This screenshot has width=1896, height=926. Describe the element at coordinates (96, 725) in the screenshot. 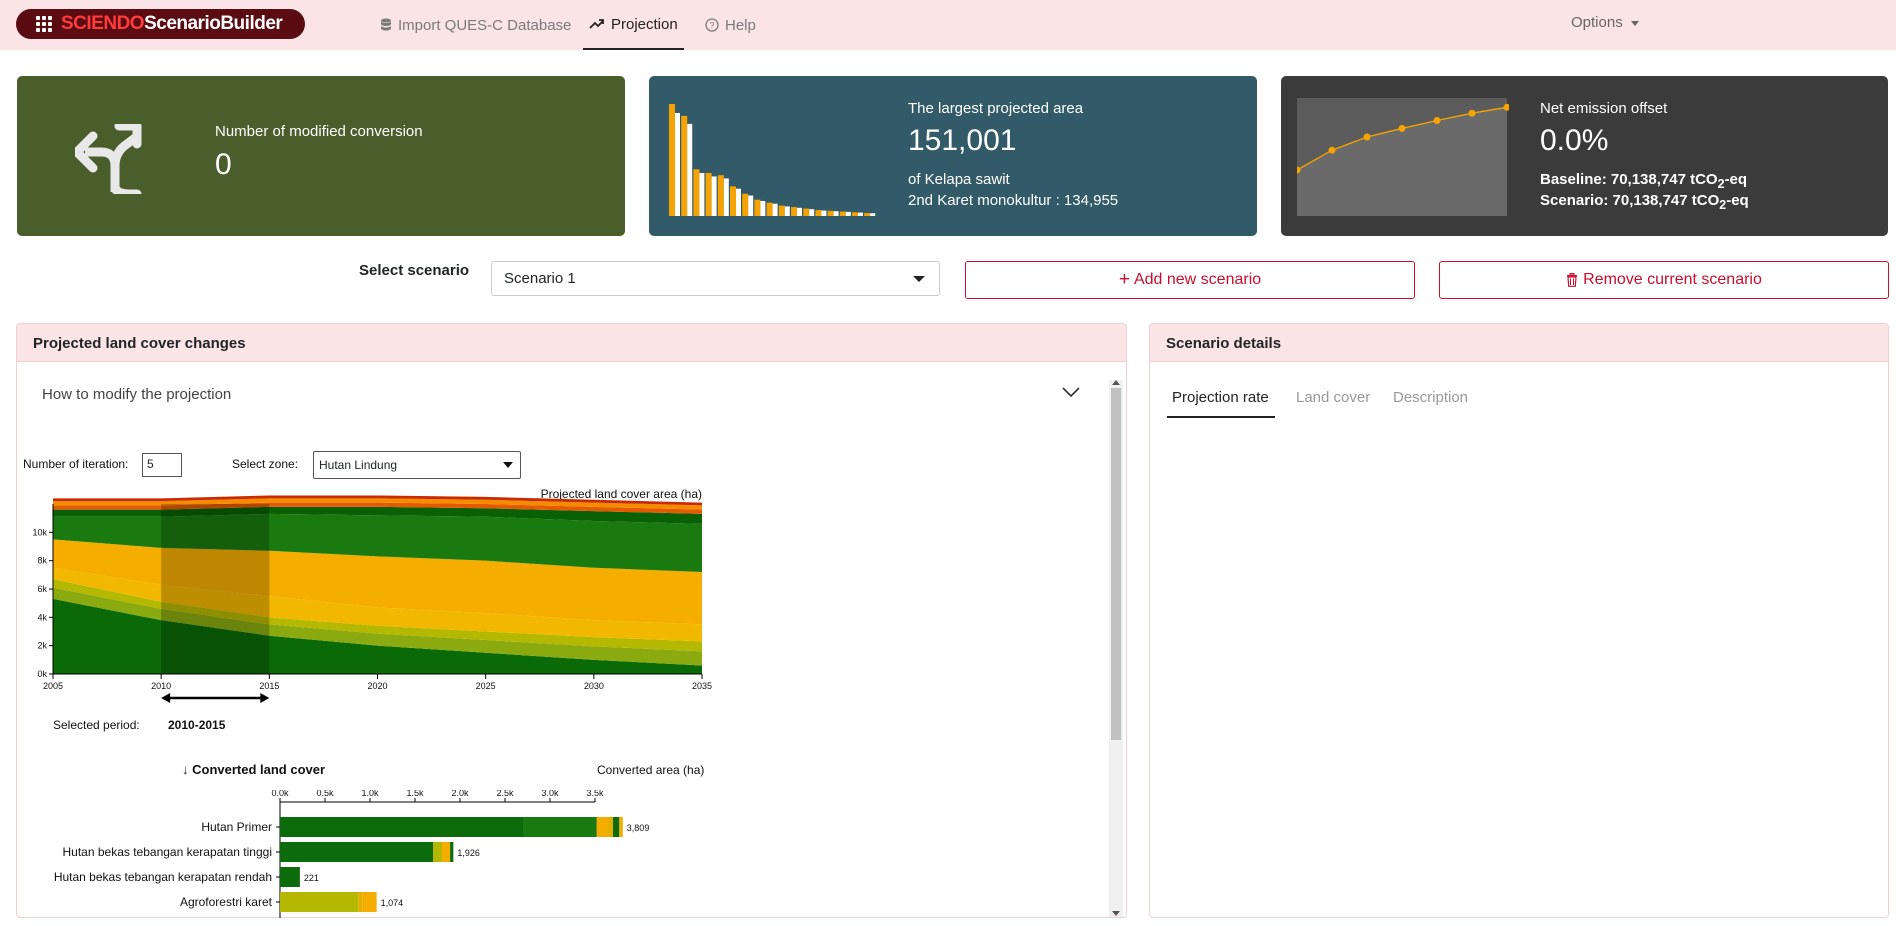

I see `selected-period-label: Selected period:` at that location.